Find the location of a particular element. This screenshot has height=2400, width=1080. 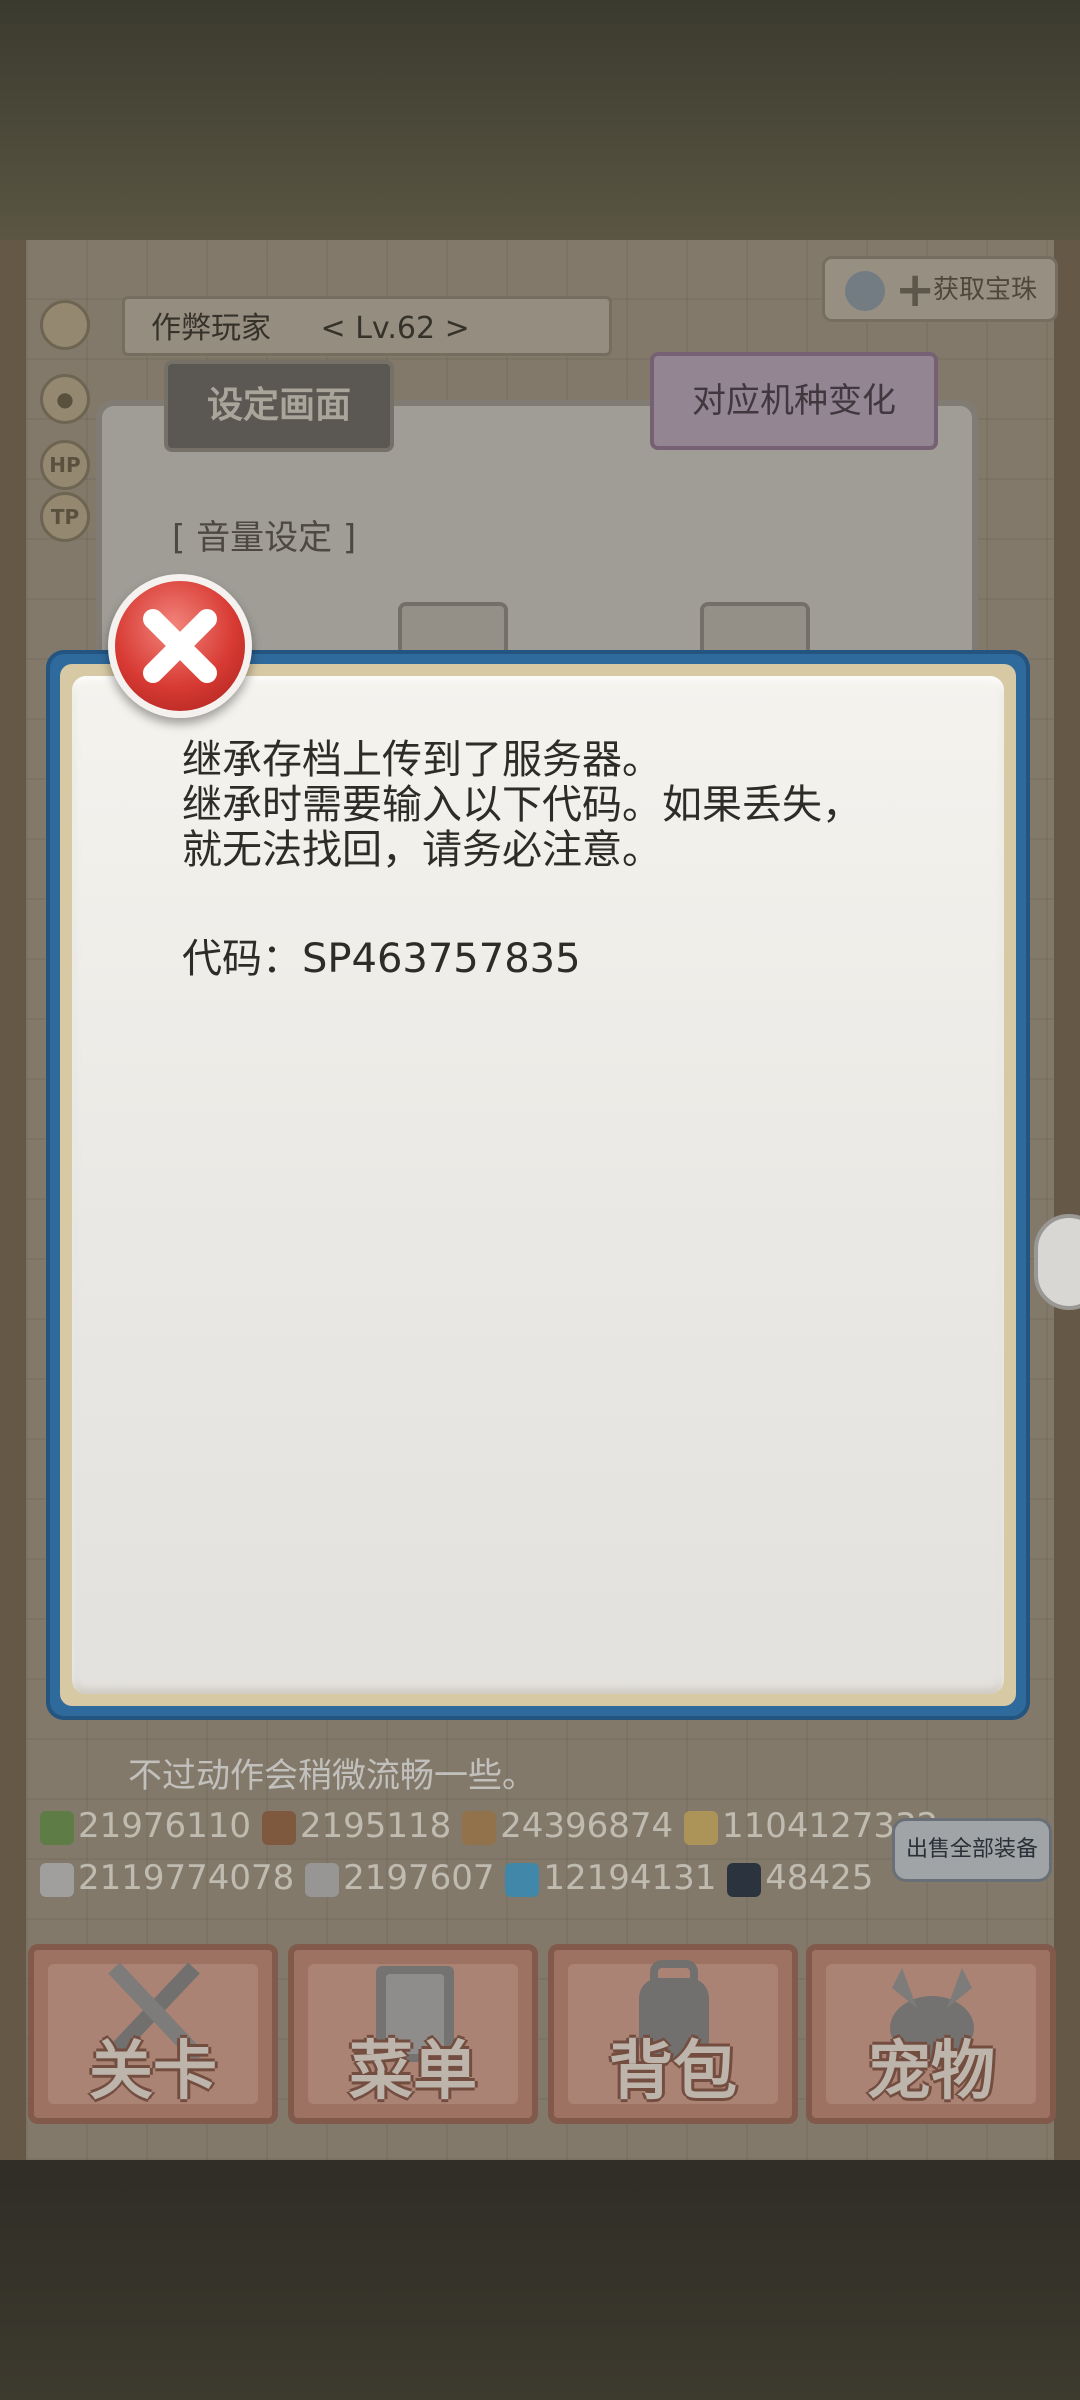

dialog-line: 继承时需要输入以下代码。如果丢失， is located at coordinates (522, 805).